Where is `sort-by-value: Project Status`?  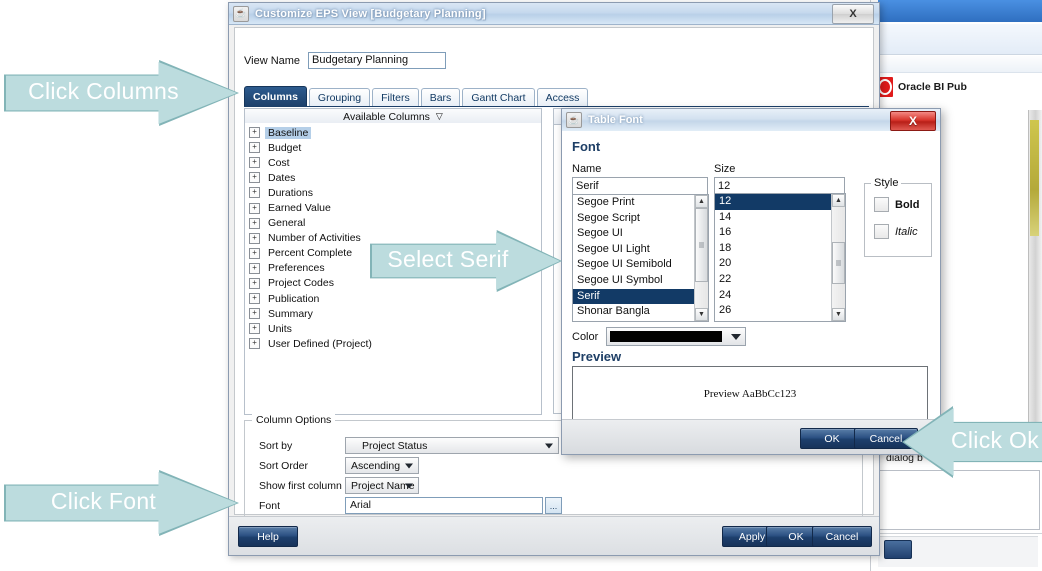 sort-by-value: Project Status is located at coordinates (395, 445).